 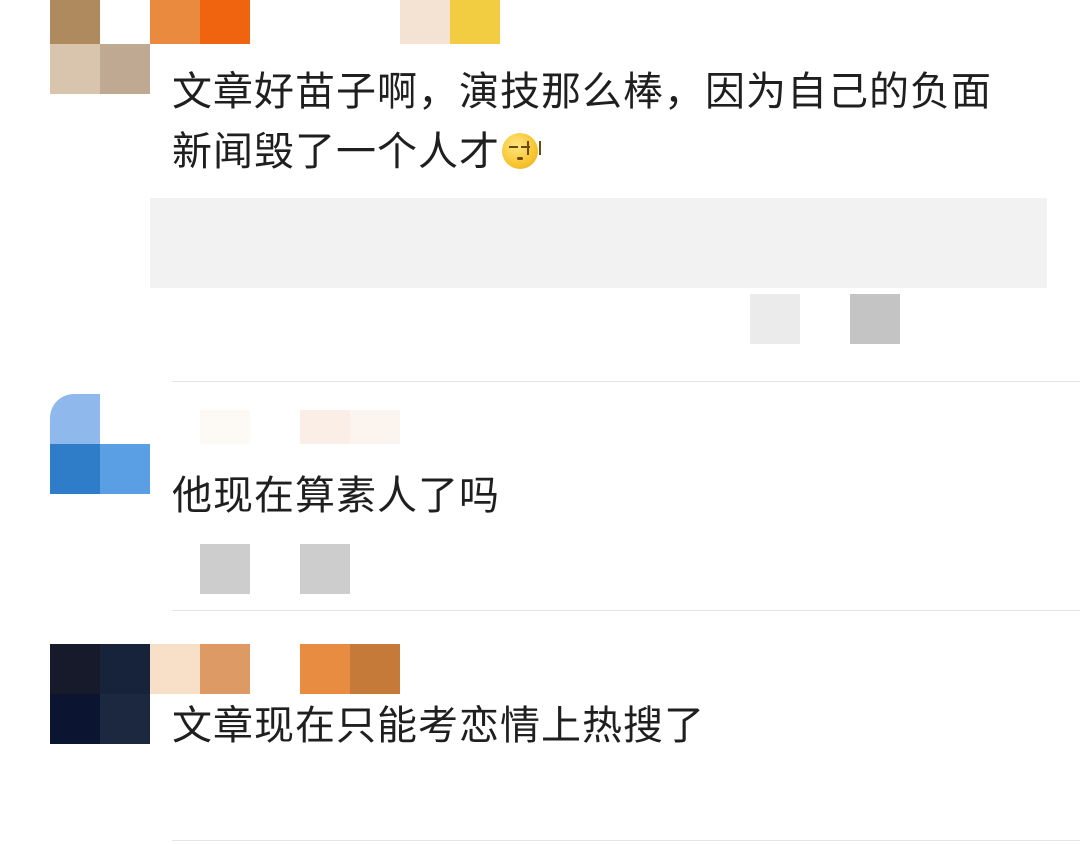 What do you see at coordinates (450, 22) in the screenshot?
I see `badge-mosaic` at bounding box center [450, 22].